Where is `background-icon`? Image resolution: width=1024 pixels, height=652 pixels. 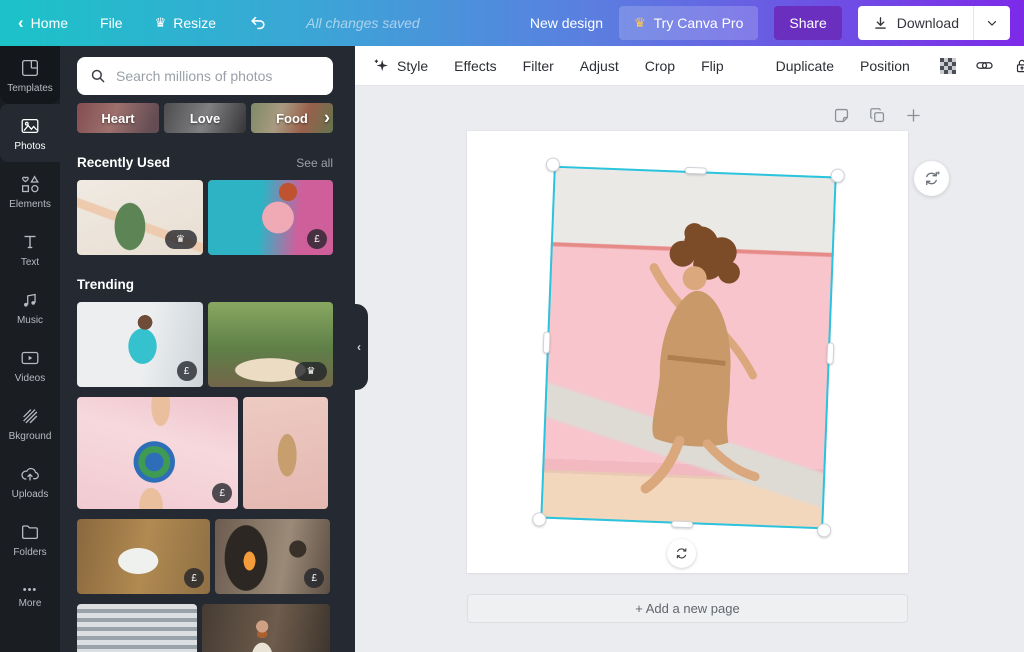 background-icon is located at coordinates (30, 415).